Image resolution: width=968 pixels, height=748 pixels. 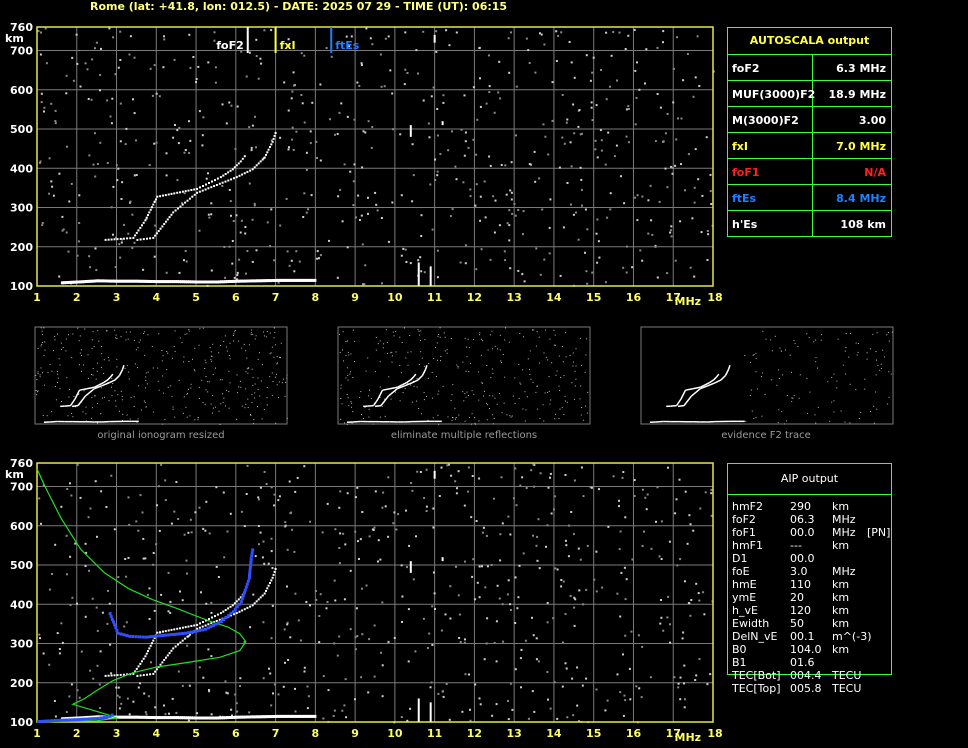 I want to click on model-es-trace, so click(x=87, y=719).